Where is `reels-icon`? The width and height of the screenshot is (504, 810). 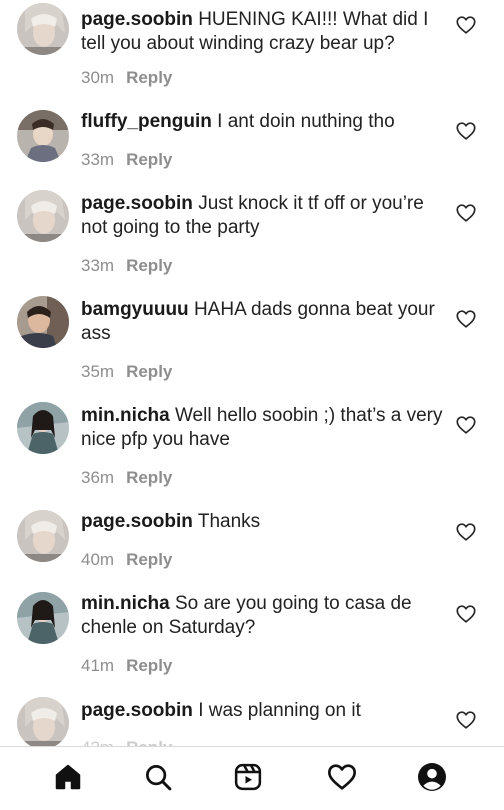 reels-icon is located at coordinates (248, 779).